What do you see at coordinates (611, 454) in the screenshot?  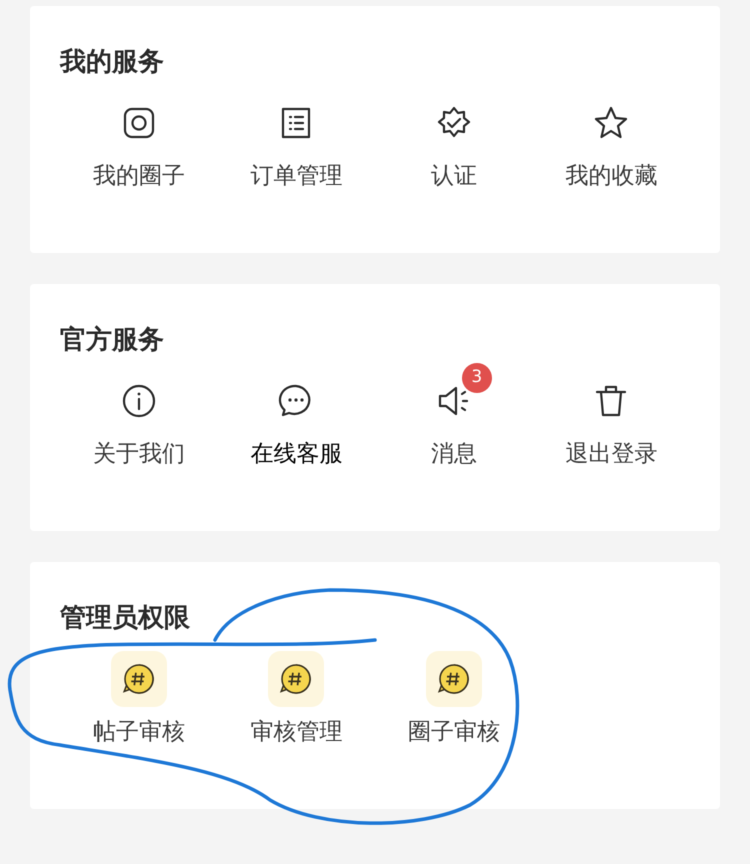 I see `menu-label: 退出登录` at bounding box center [611, 454].